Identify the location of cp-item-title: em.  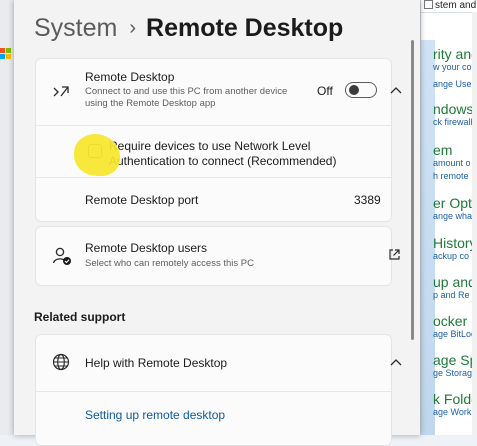
(452, 150).